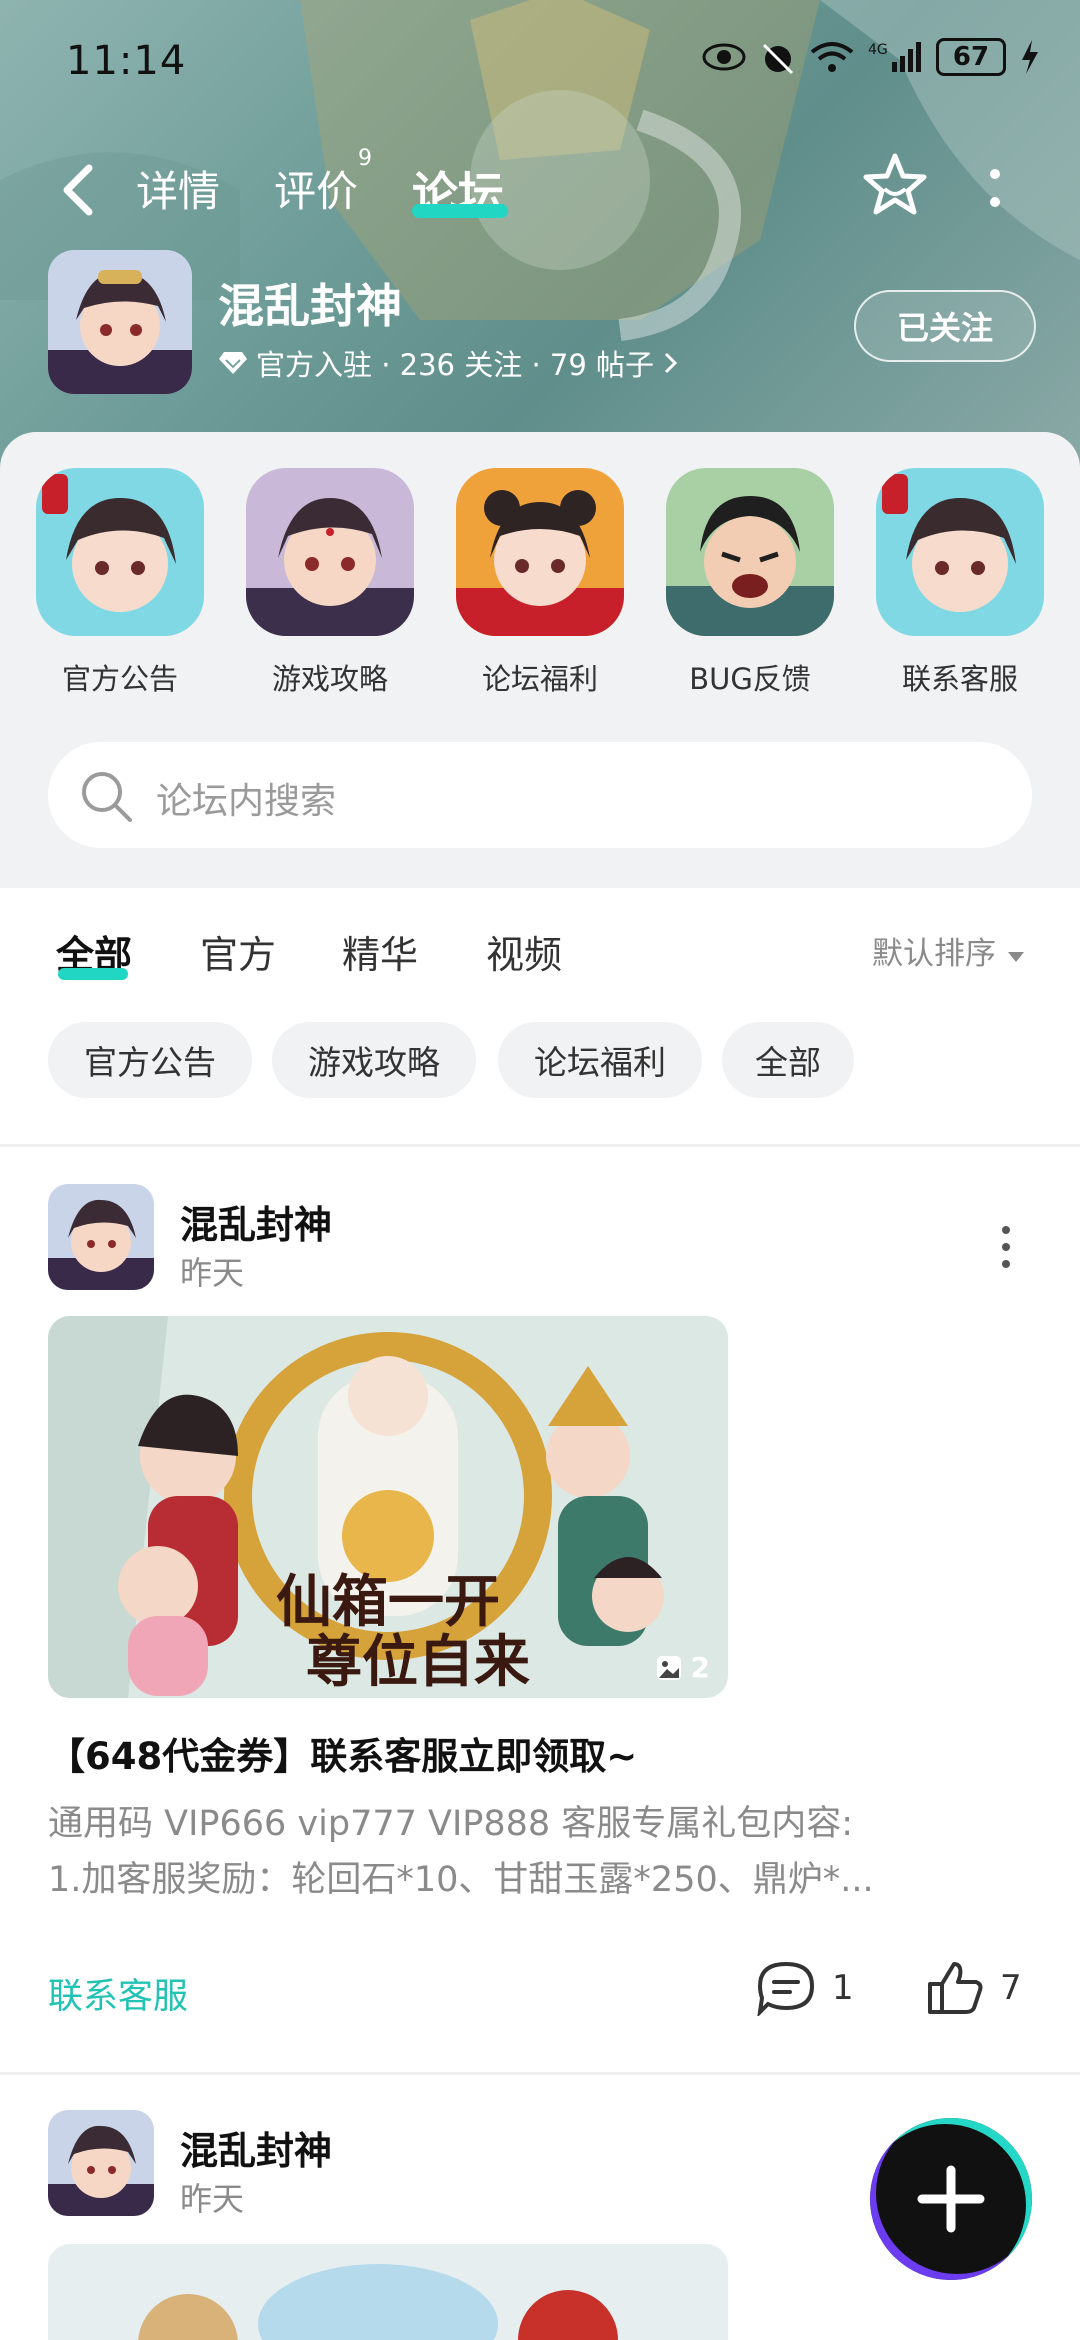 The width and height of the screenshot is (1080, 2340). Describe the element at coordinates (455, 365) in the screenshot. I see `game-meta-text: 官方入驻 · 236 关注 · 79 帖子` at that location.